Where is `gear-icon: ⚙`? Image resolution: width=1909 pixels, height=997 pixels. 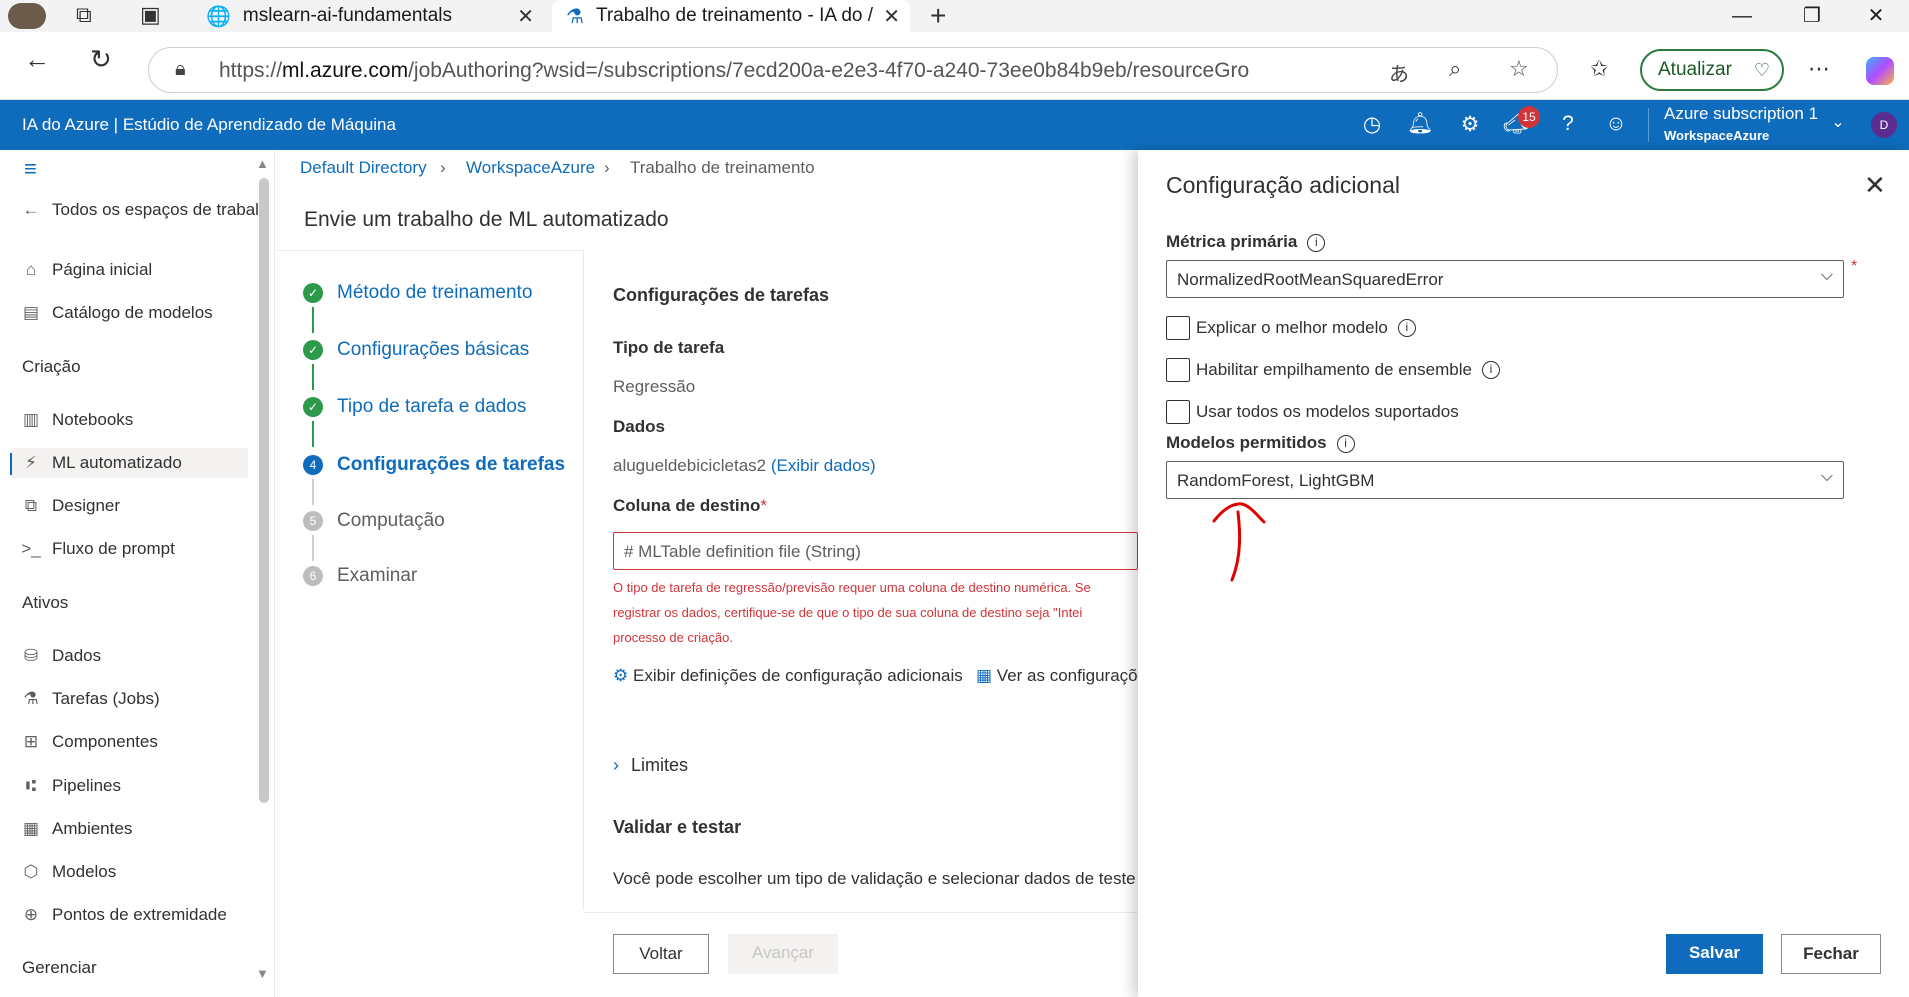
gear-icon: ⚙ is located at coordinates (1470, 124).